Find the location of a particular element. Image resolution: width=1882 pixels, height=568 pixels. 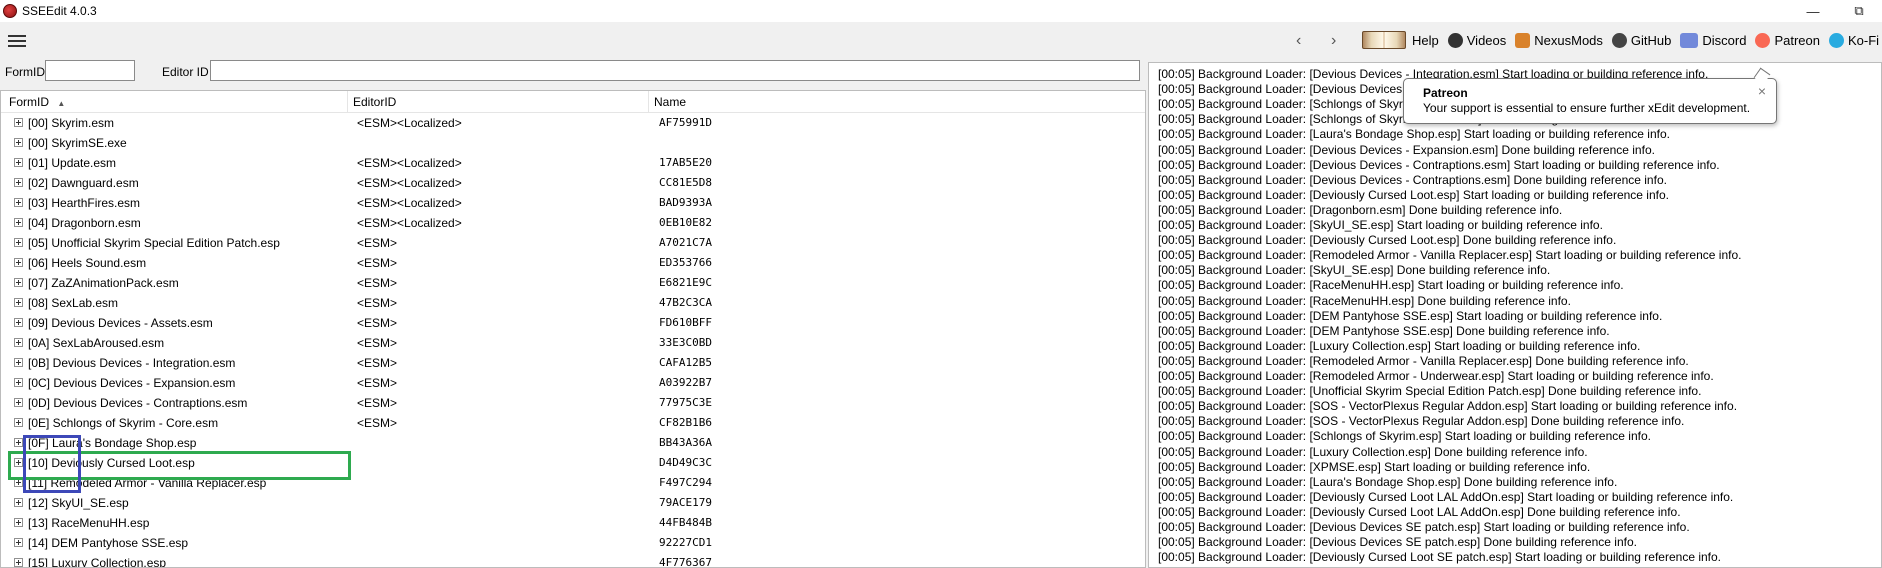

patreon-link: Patreon is located at coordinates (1787, 40).